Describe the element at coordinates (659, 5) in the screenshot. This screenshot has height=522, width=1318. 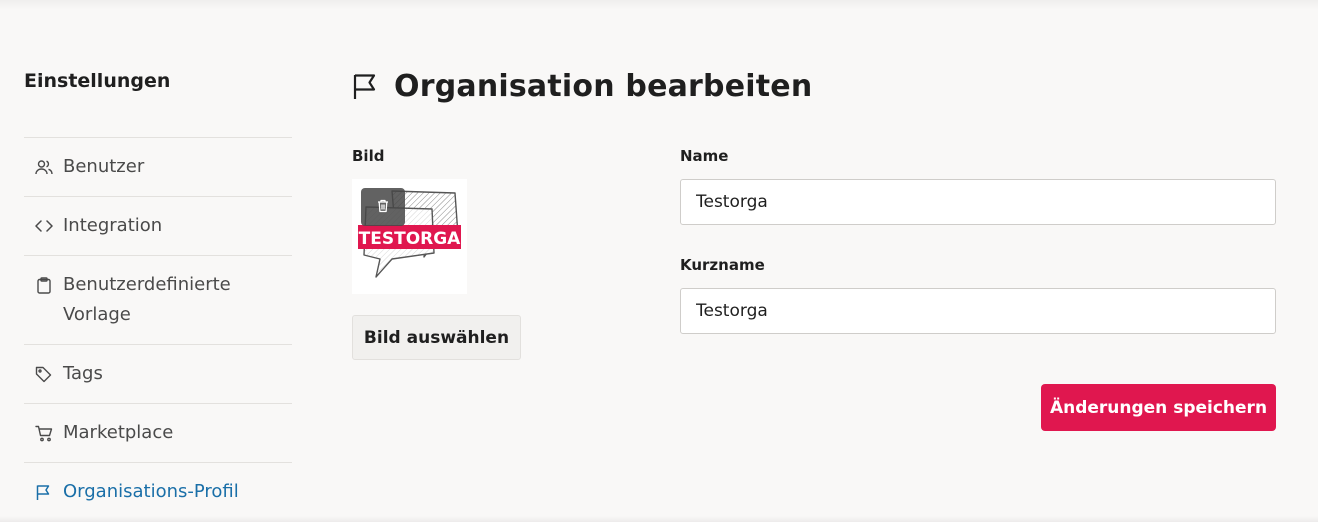
I see `top-shadow` at that location.